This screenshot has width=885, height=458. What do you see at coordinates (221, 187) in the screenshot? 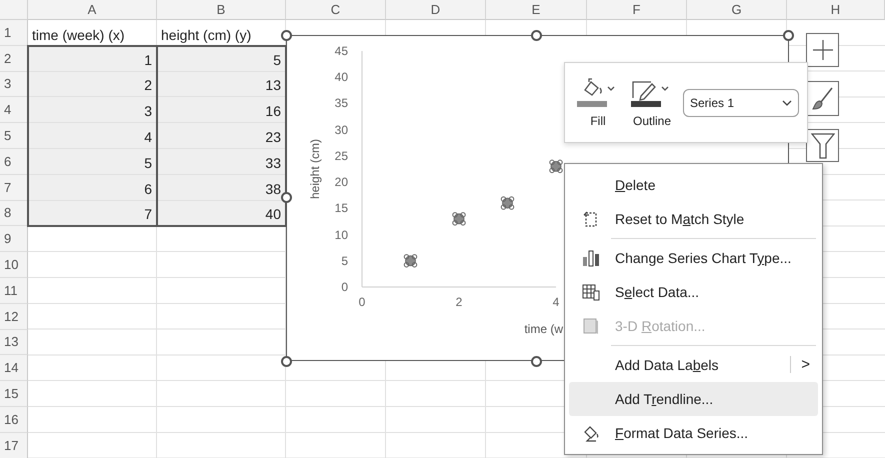
I see `table-cell: 38` at bounding box center [221, 187].